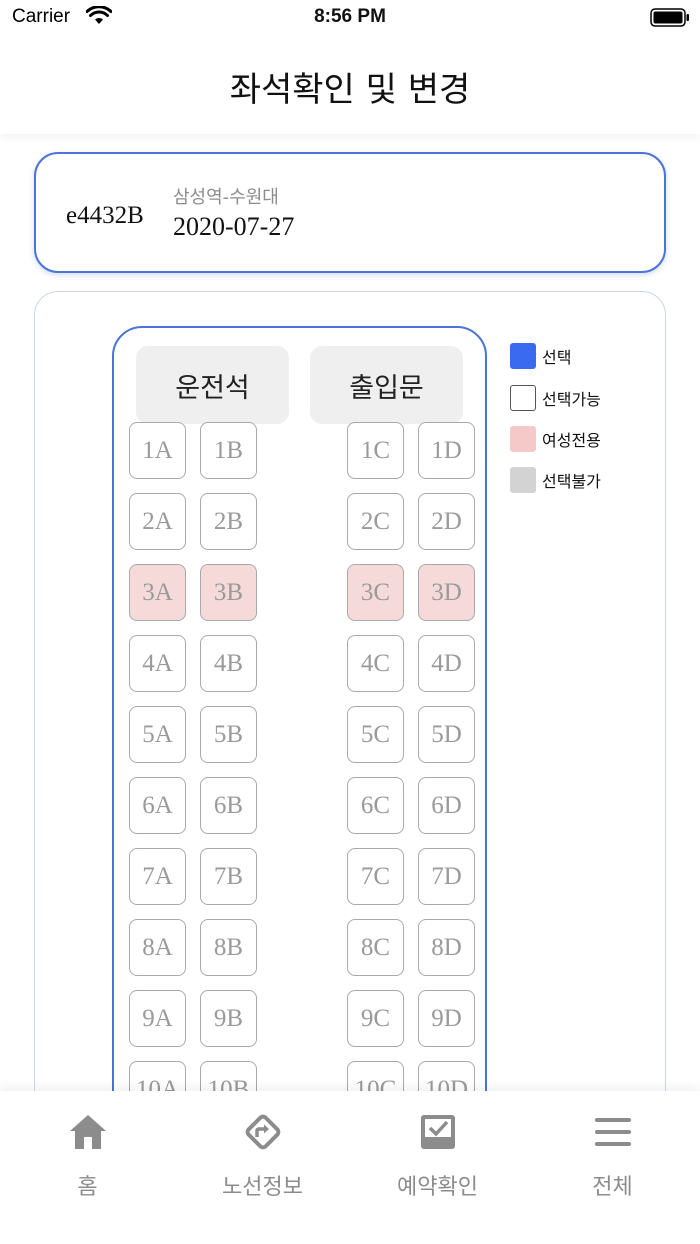  Describe the element at coordinates (228, 663) in the screenshot. I see `seat-4b: 4B` at that location.